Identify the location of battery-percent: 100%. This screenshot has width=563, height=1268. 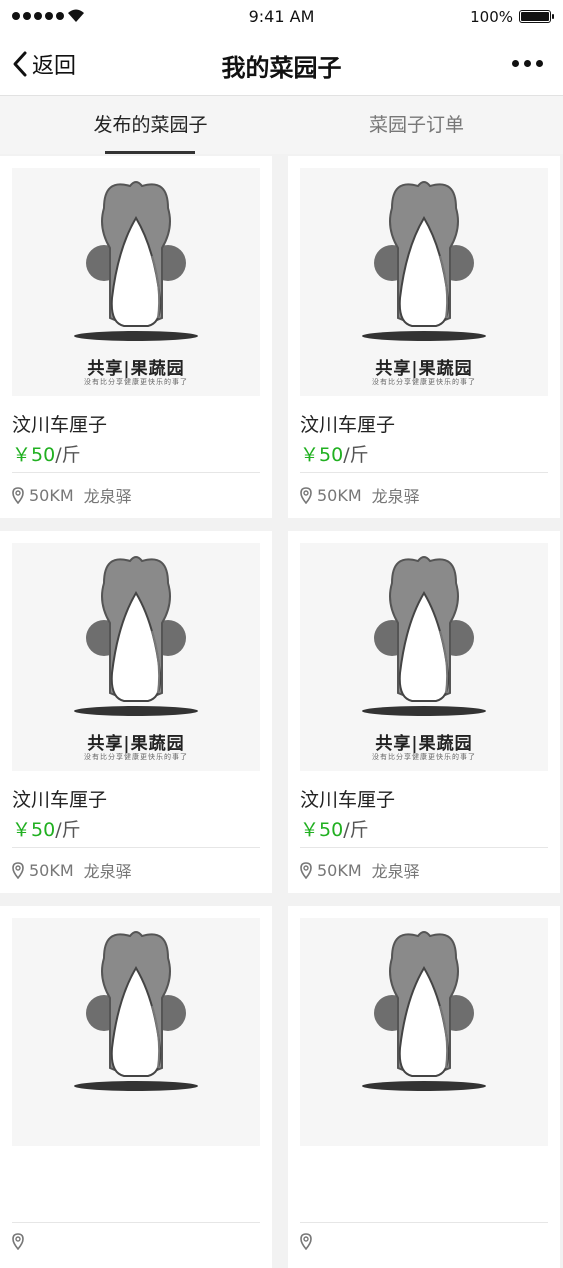
(491, 17).